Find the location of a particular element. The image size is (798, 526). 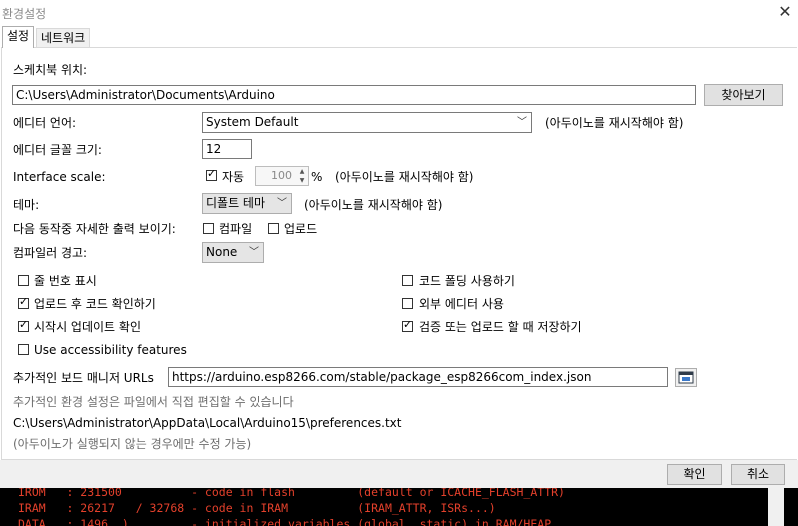

font-size-input: 12 is located at coordinates (227, 149).